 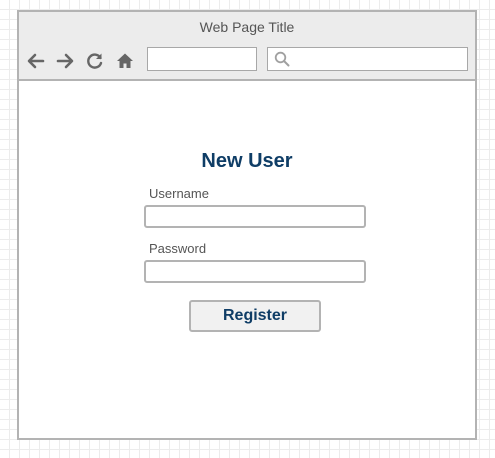 I want to click on reload-icon, so click(x=95, y=61).